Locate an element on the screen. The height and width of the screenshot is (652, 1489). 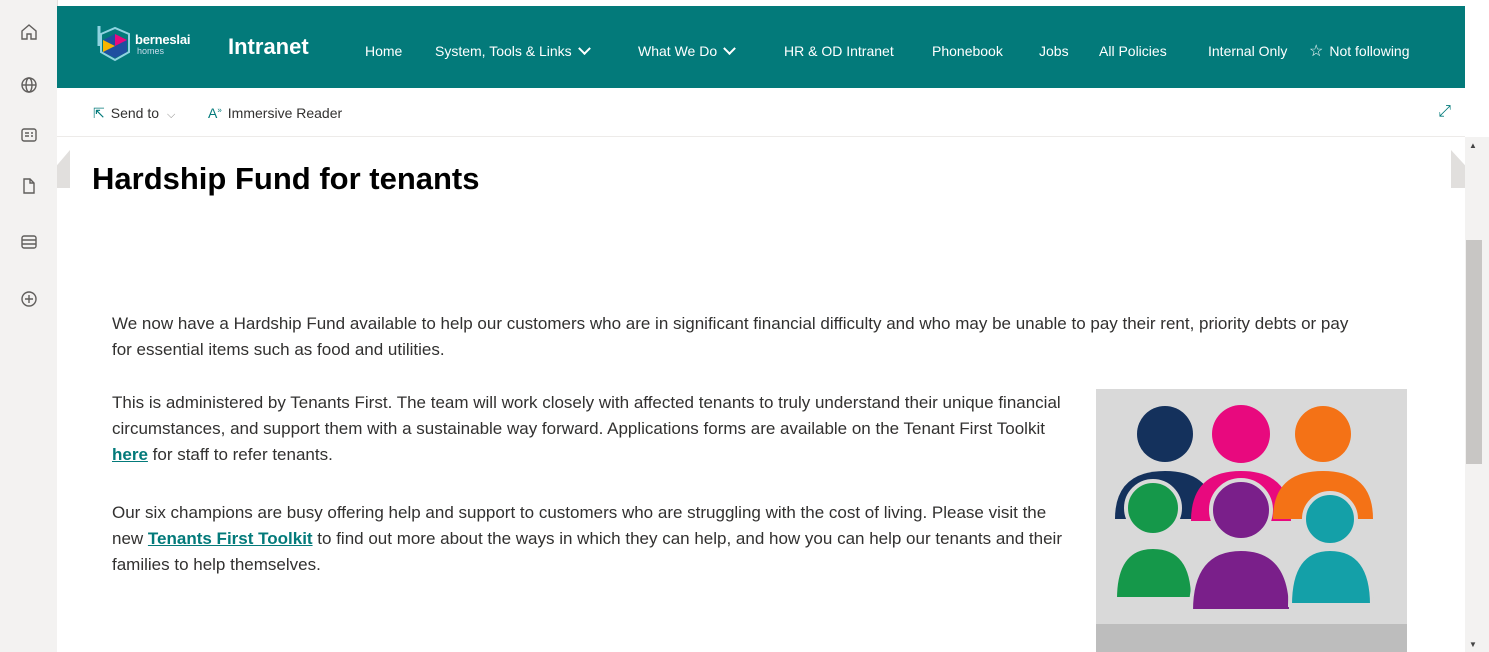
logo-sub: homes is located at coordinates (151, 51).